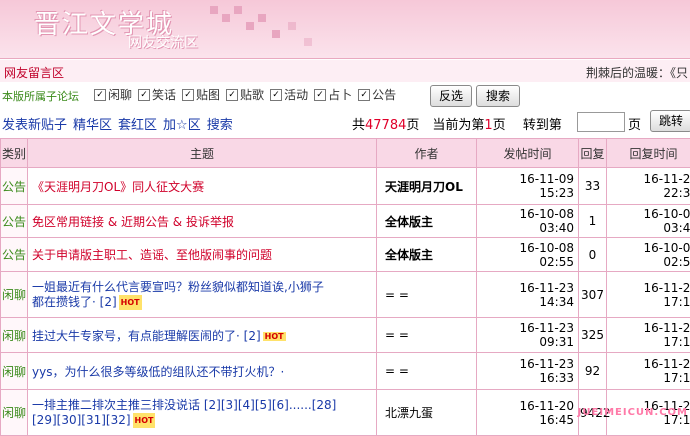 The height and width of the screenshot is (436, 690). Describe the element at coordinates (133, 222) in the screenshot. I see `thread-title-link: 免区常用链接 & 近期公告 & 投诉举报` at that location.